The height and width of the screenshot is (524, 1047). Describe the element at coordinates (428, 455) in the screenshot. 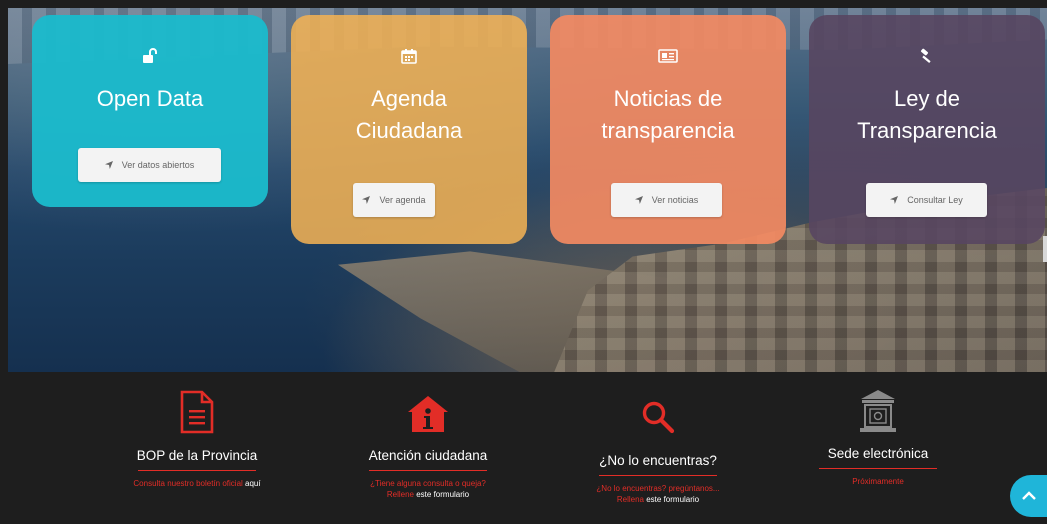

I see `footer-item-title: Atención ciudadana` at that location.